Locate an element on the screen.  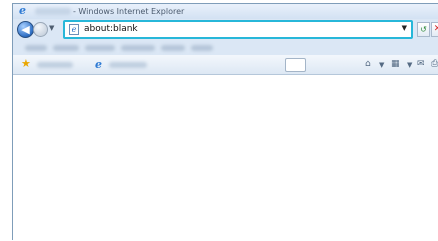
star-icon: ★ is located at coordinates (26, 63).